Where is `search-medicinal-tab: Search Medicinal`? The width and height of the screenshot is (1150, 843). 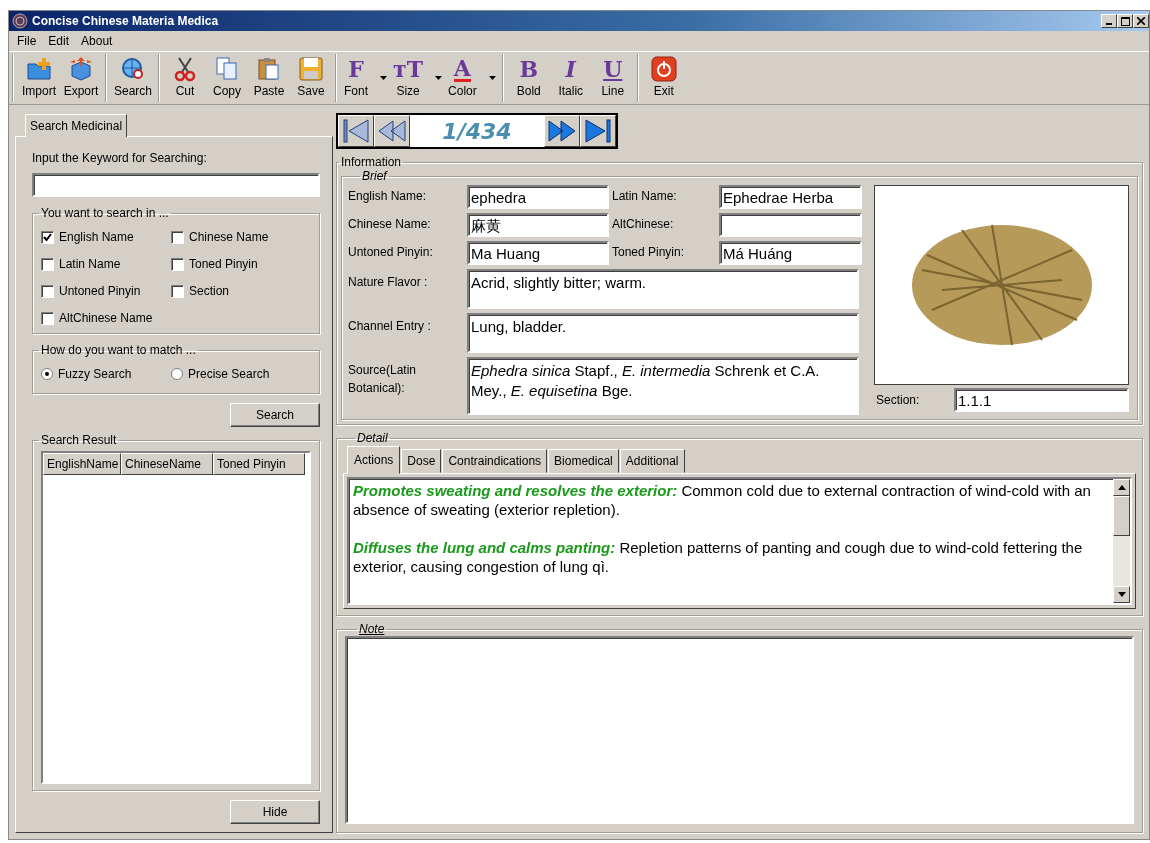 search-medicinal-tab: Search Medicinal is located at coordinates (76, 125).